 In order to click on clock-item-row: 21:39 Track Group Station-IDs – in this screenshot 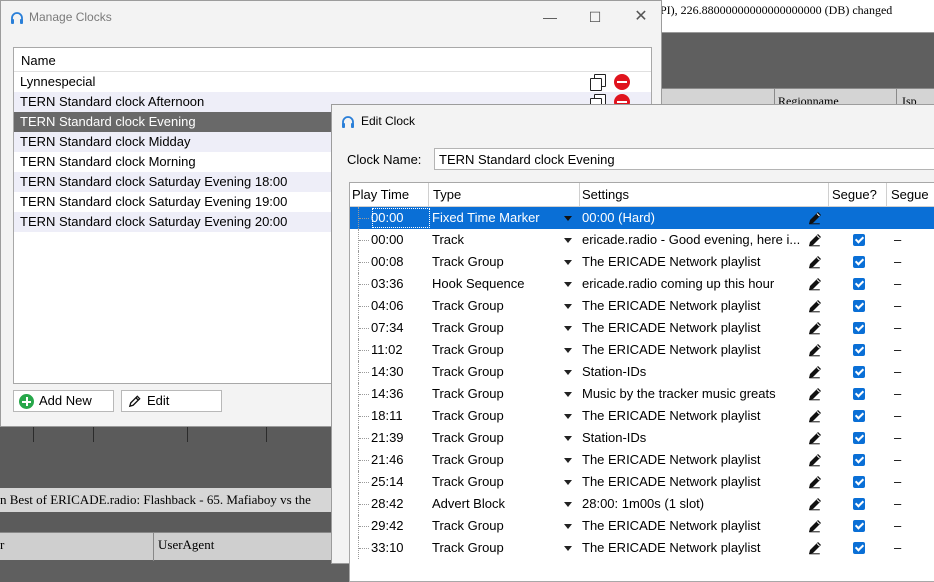, I will do `click(642, 438)`.